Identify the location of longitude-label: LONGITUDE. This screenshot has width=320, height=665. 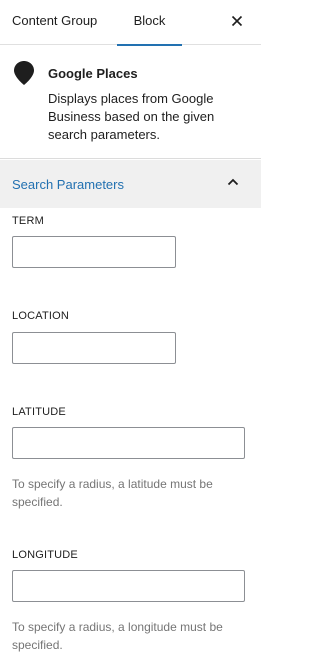
(45, 555).